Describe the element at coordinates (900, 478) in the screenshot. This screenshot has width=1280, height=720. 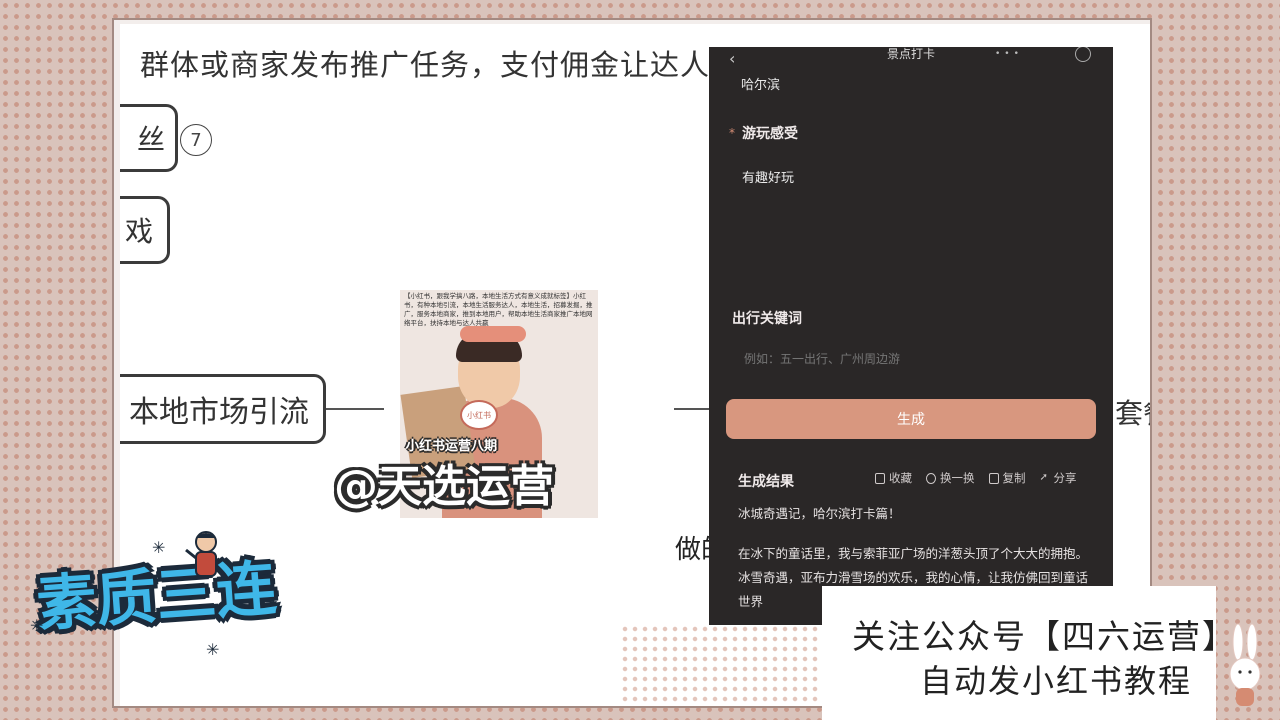
I see `favorite-label: 收藏` at that location.